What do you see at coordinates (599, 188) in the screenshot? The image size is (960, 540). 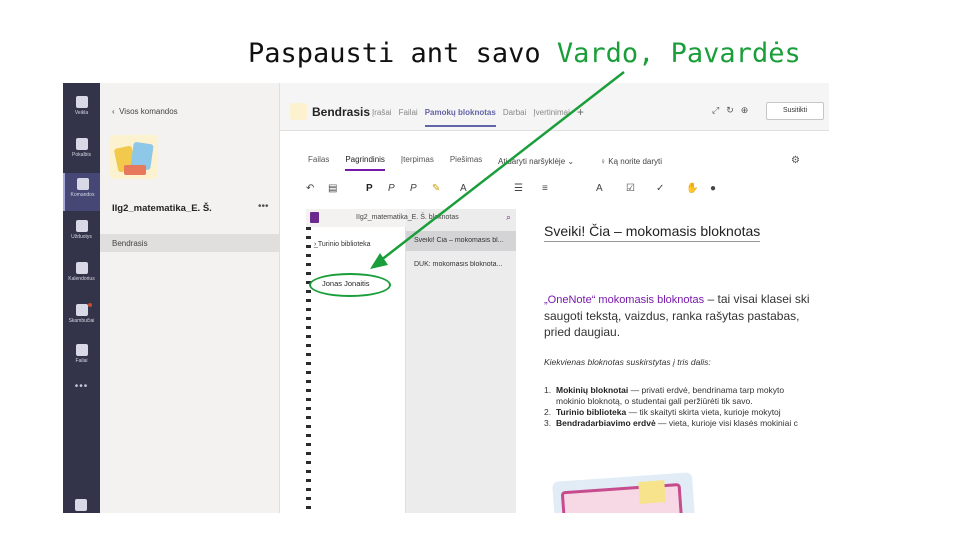 I see `styles-icon: A` at bounding box center [599, 188].